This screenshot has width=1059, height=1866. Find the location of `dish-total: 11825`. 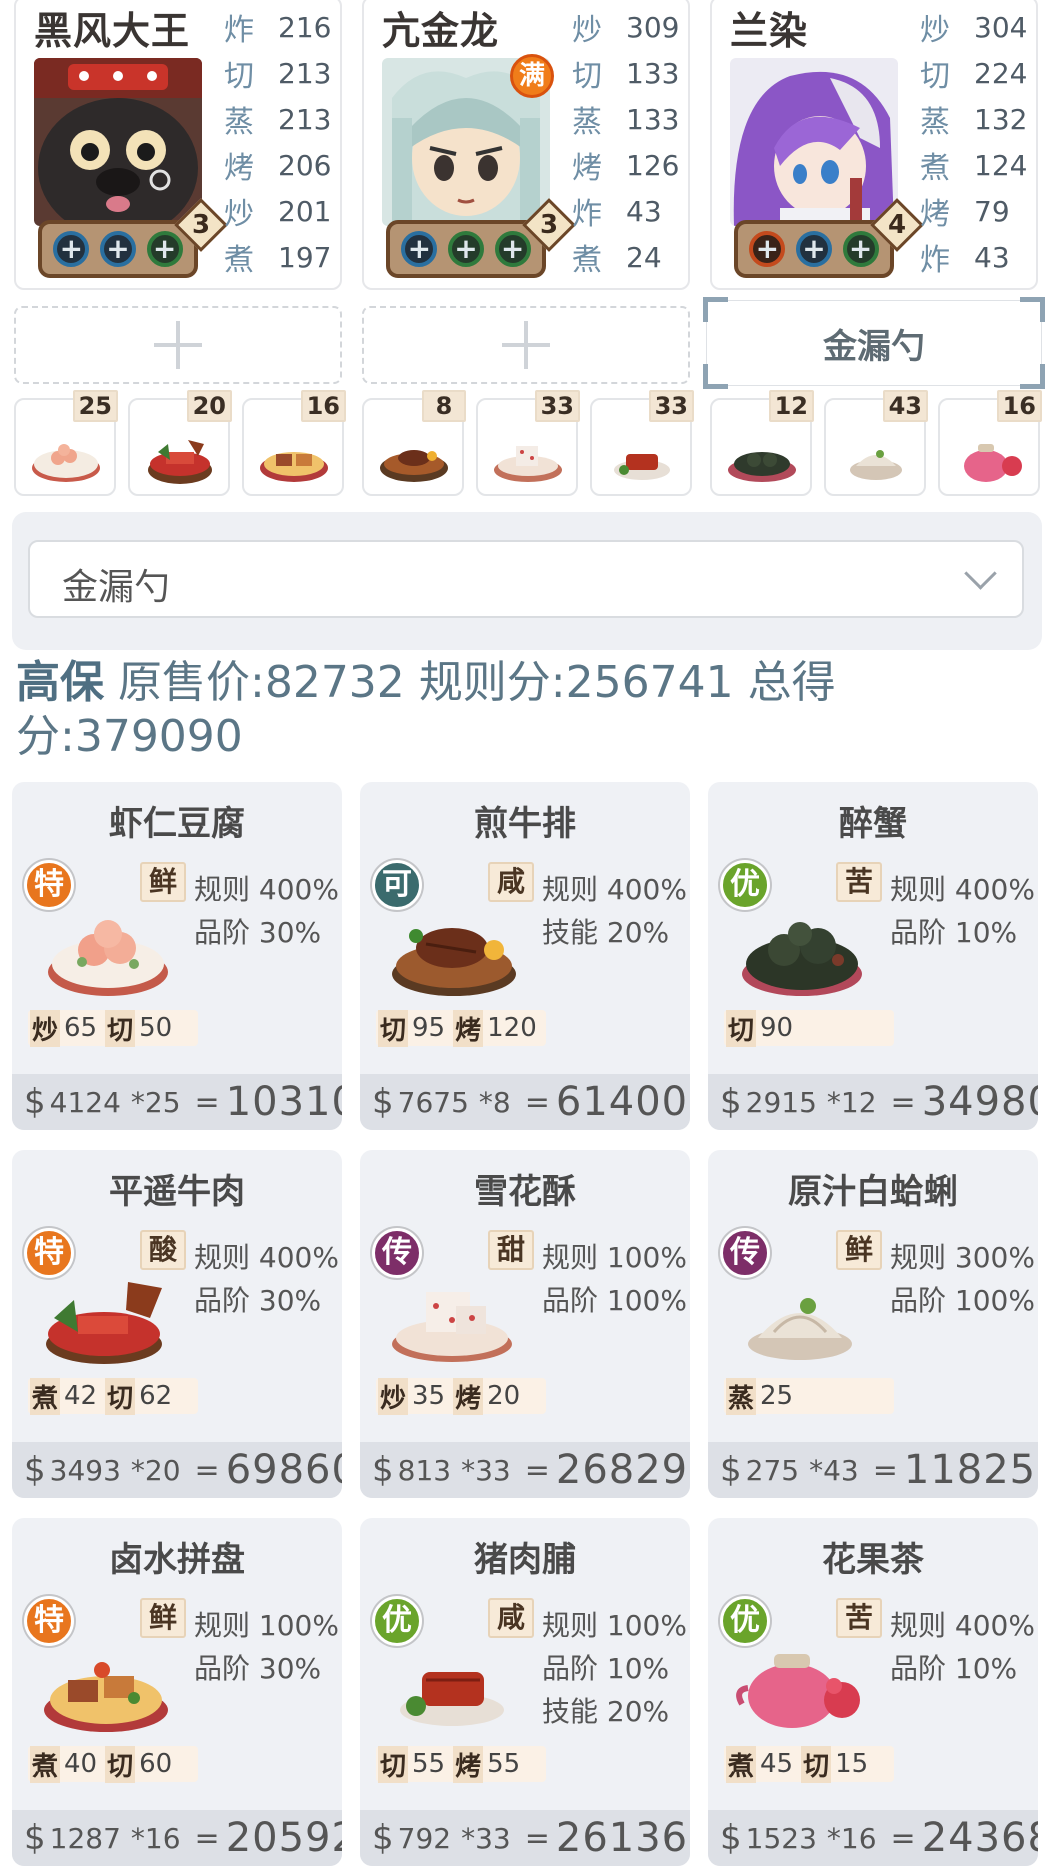

dish-total: 11825 is located at coordinates (970, 1470).